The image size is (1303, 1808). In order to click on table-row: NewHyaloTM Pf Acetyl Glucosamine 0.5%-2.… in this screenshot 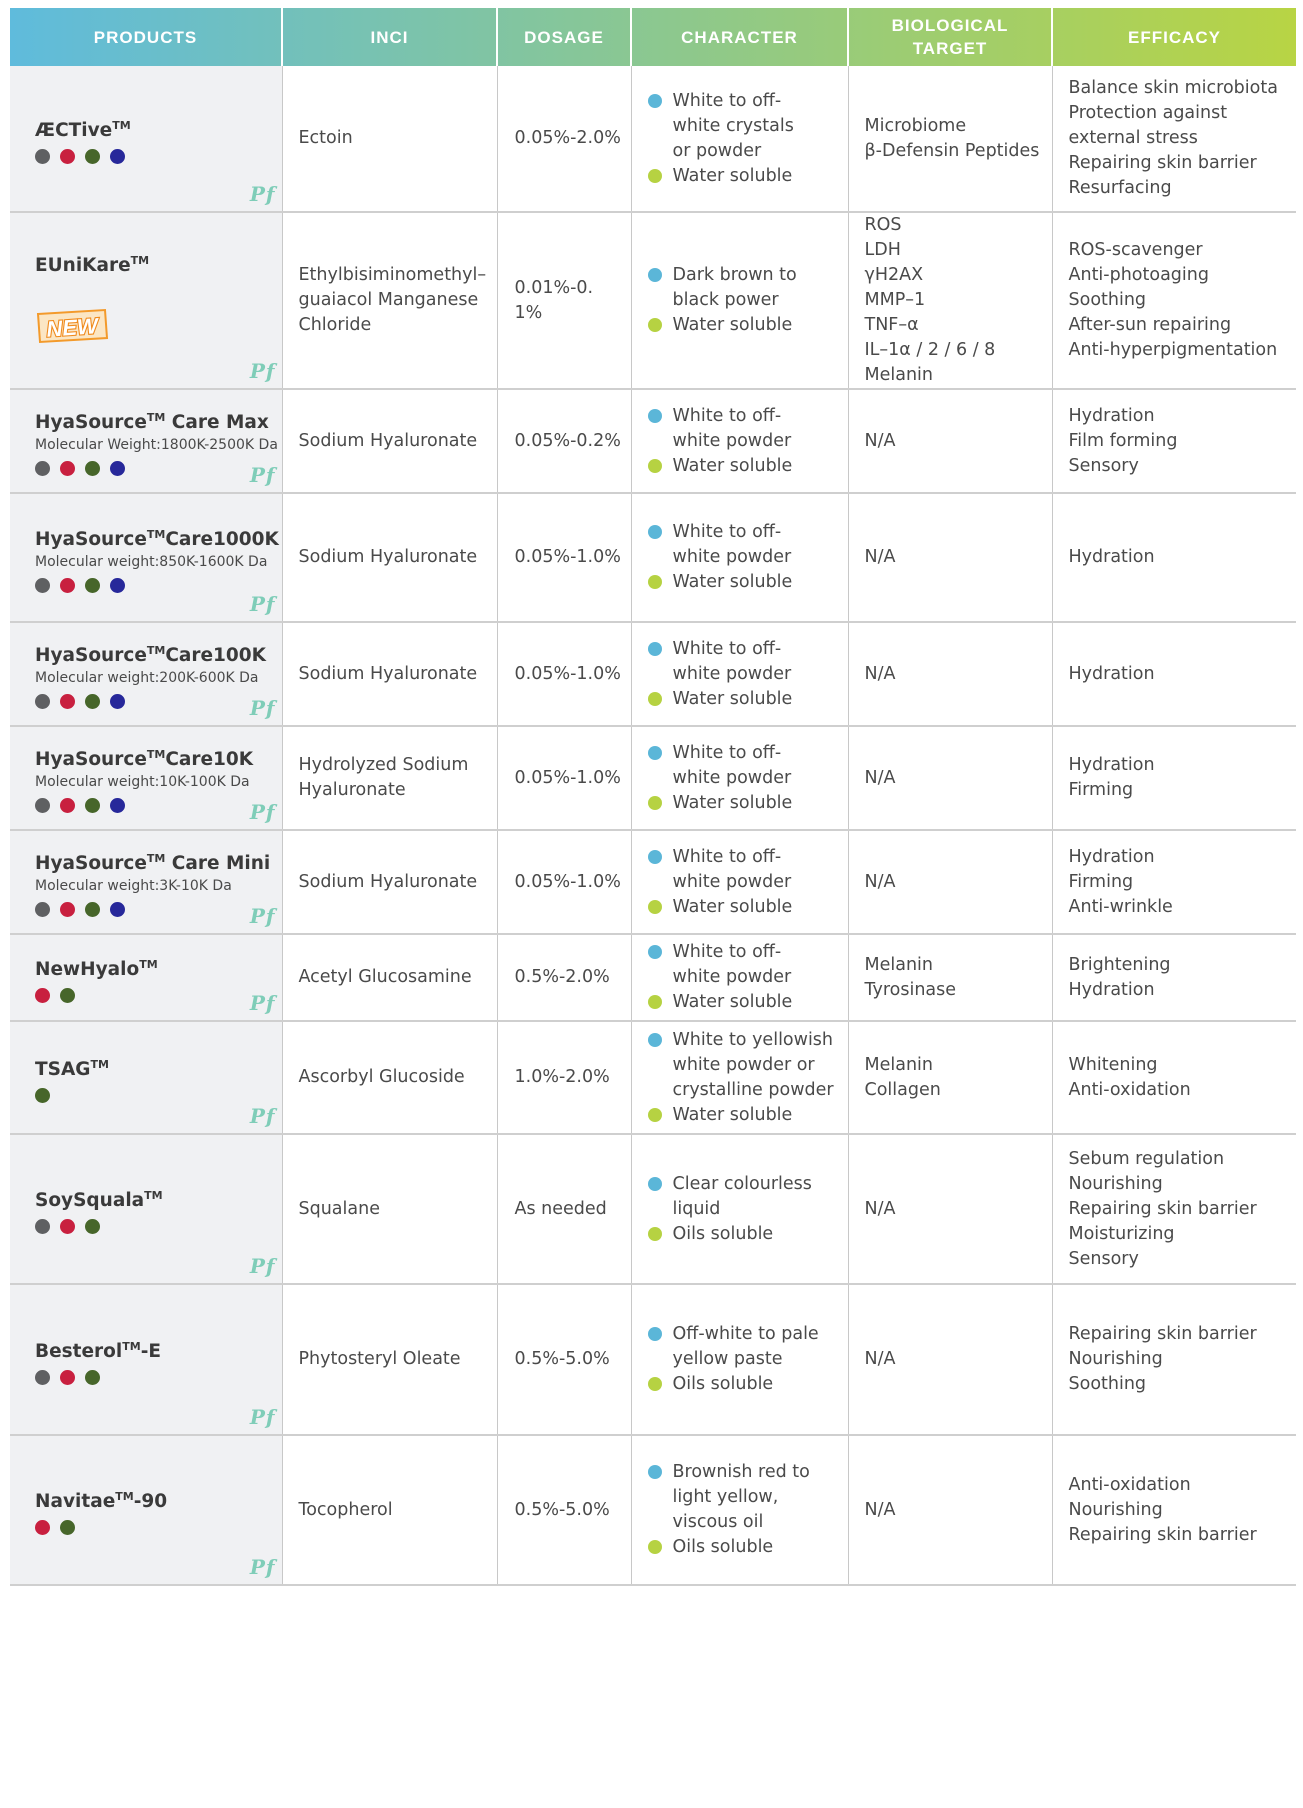, I will do `click(653, 978)`.